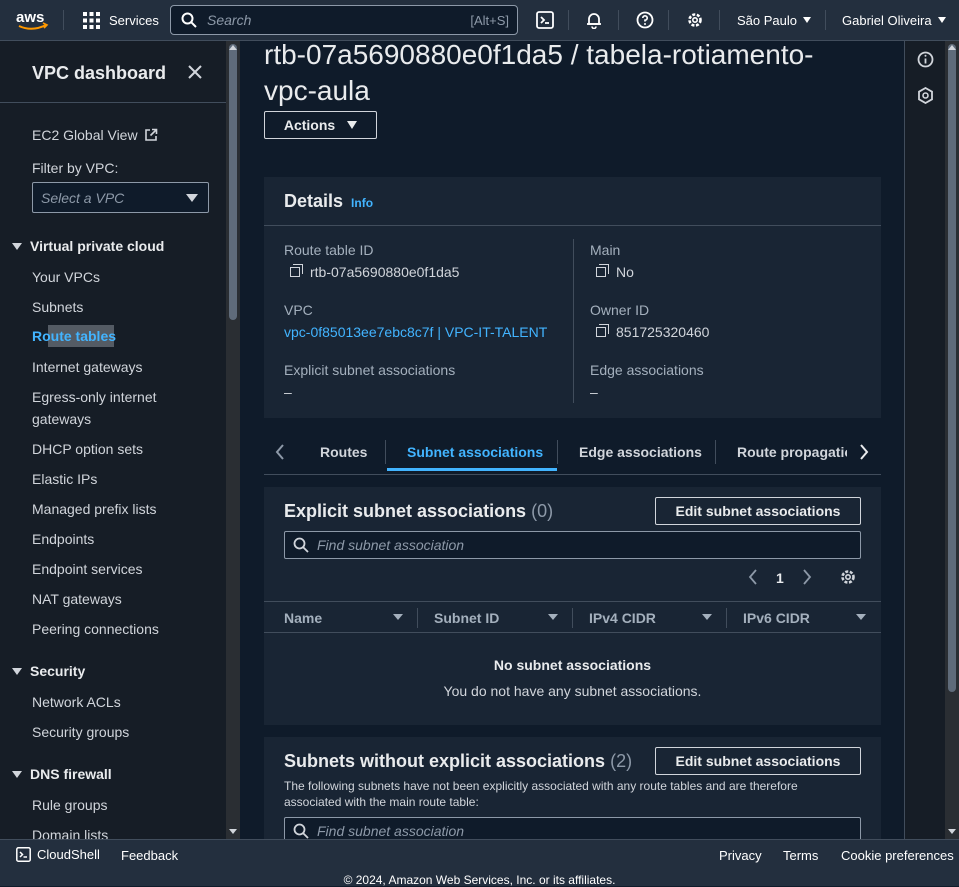 The image size is (959, 887). Describe the element at coordinates (233, 182) in the screenshot. I see `sidebar-scrollbar-thumb` at that location.